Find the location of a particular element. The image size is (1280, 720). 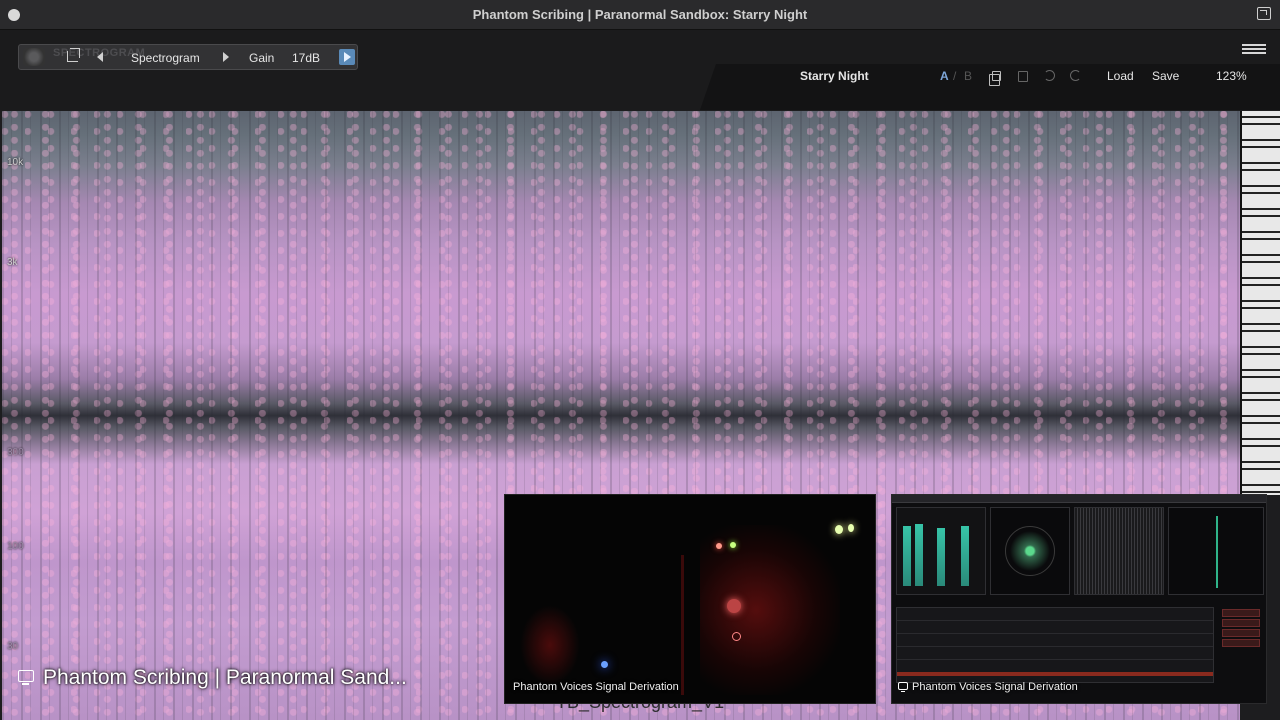

fullscreen-icon is located at coordinates (1264, 13).